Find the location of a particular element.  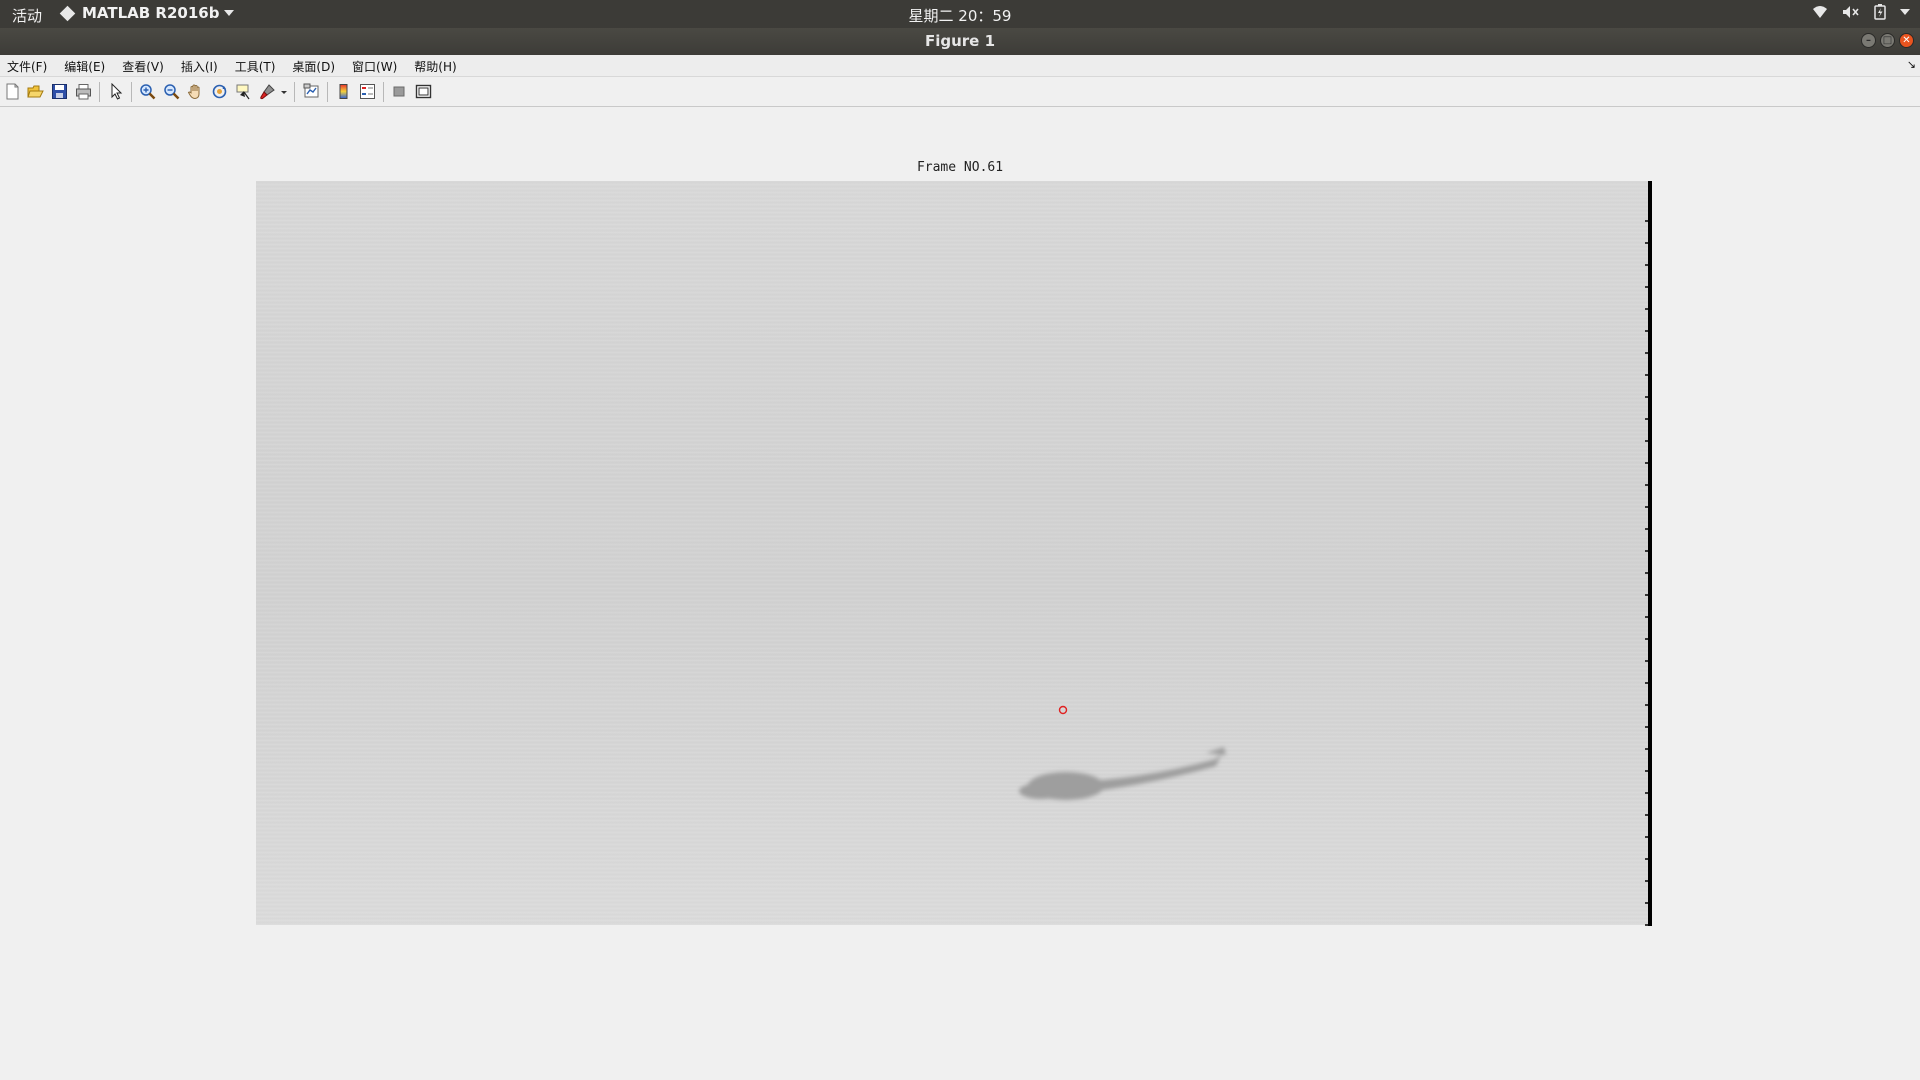

minimize-button: – is located at coordinates (1868, 40).